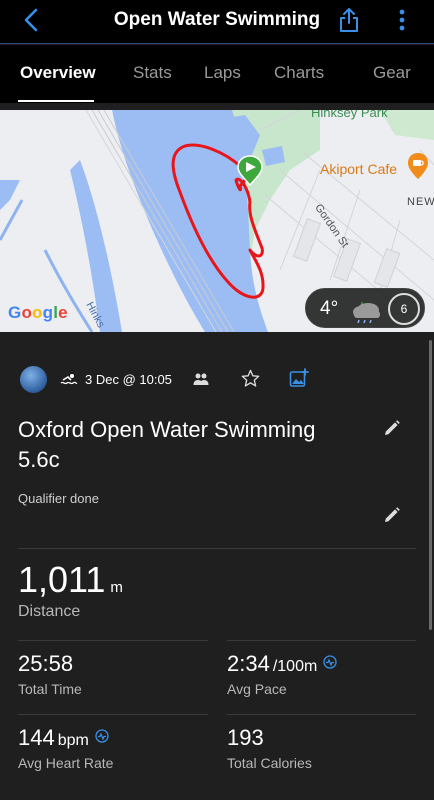  I want to click on page-title: Open Water Swimming, so click(217, 19).